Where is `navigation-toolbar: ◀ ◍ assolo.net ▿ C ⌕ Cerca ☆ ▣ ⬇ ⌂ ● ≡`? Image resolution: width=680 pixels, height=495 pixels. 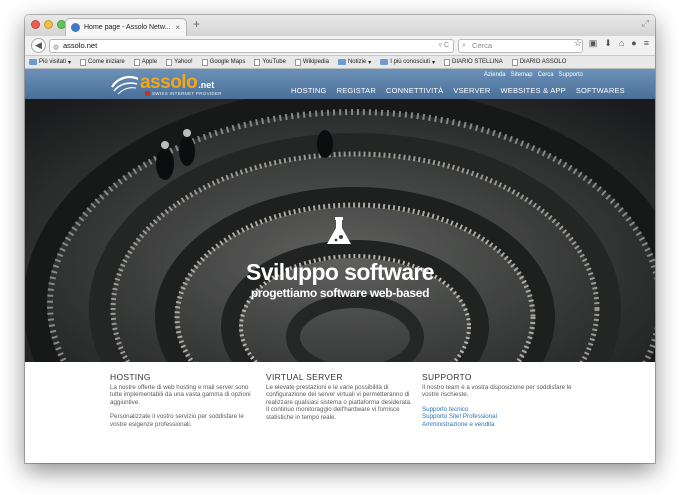
navigation-toolbar: ◀ ◍ assolo.net ▿ C ⌕ Cerca ☆ ▣ ⬇ ⌂ ● ≡ is located at coordinates (340, 46).